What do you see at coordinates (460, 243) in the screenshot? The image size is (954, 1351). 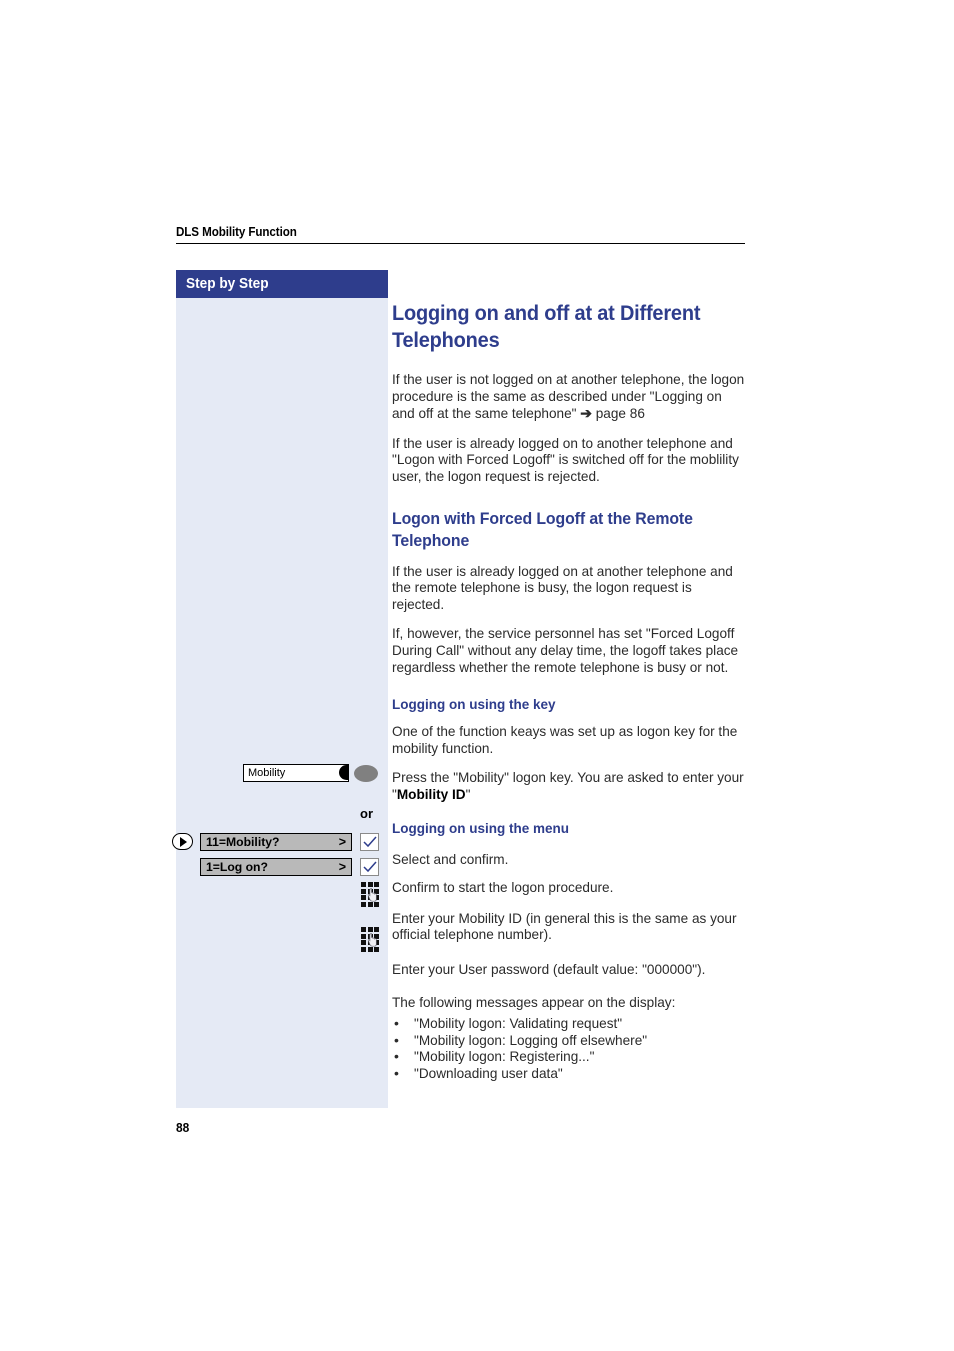 I see `header-rule` at bounding box center [460, 243].